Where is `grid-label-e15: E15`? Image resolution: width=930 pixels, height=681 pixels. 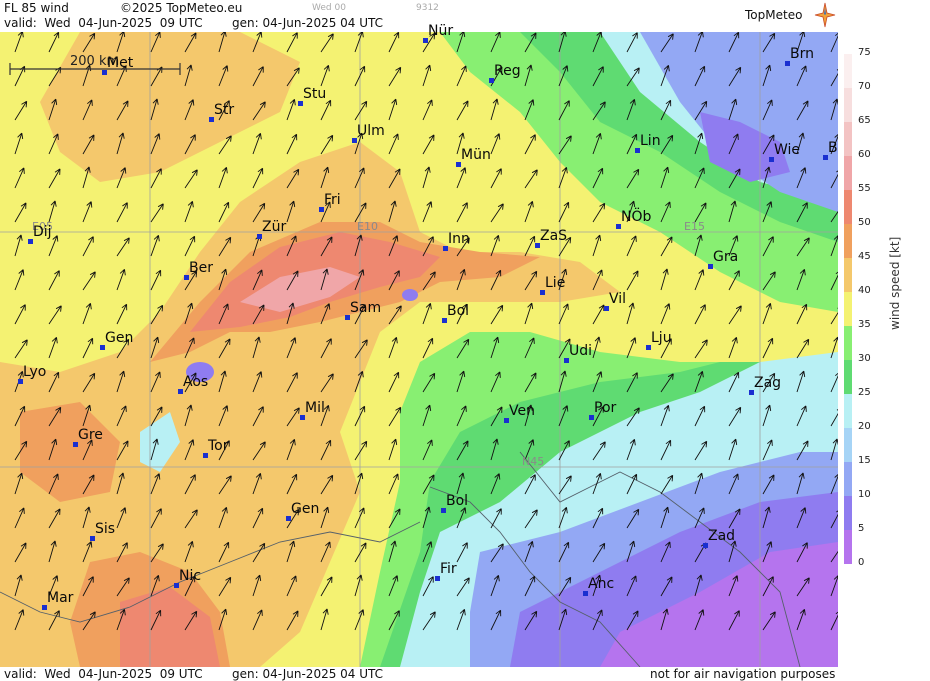 grid-label-e15: E15 is located at coordinates (694, 226).